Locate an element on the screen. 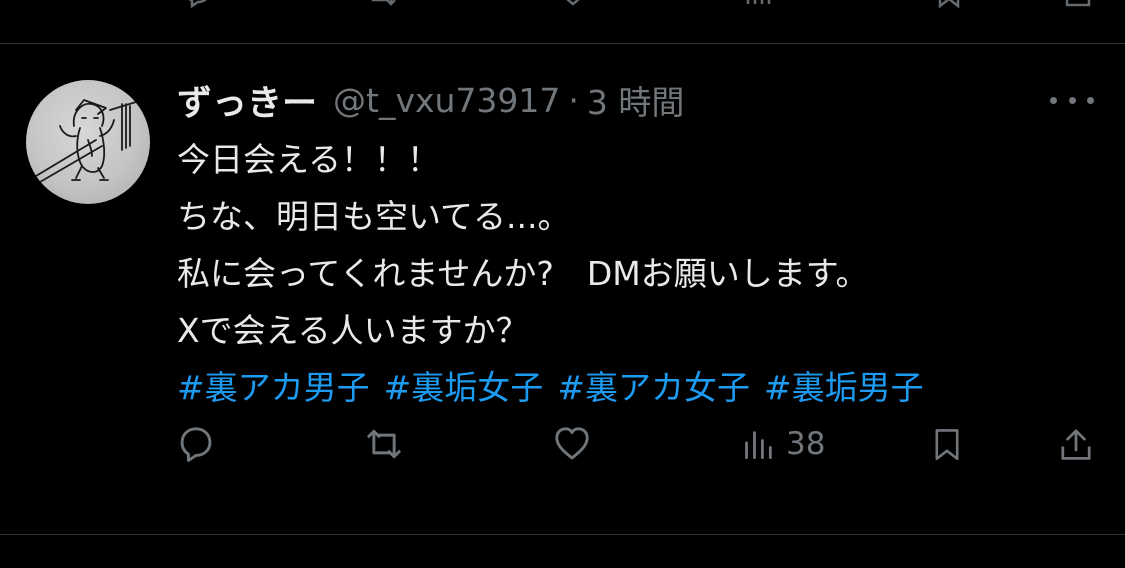 Image resolution: width=1125 pixels, height=568 pixels. tweet-line: ちな、明日も空いてる...。 is located at coordinates (374, 216).